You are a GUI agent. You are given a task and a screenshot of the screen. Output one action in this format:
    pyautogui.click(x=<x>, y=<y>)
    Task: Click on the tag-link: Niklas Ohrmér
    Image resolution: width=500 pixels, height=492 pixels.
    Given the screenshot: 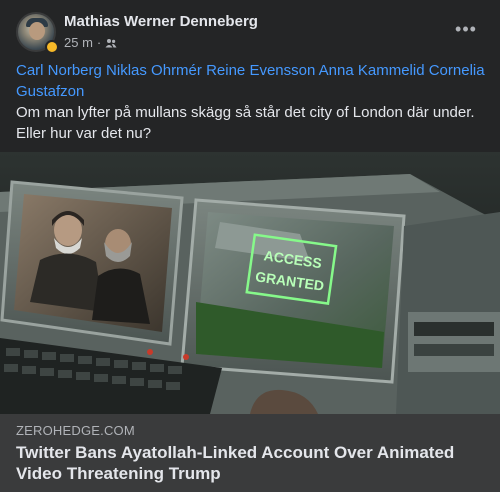 What is the action you would take?
    pyautogui.click(x=154, y=70)
    